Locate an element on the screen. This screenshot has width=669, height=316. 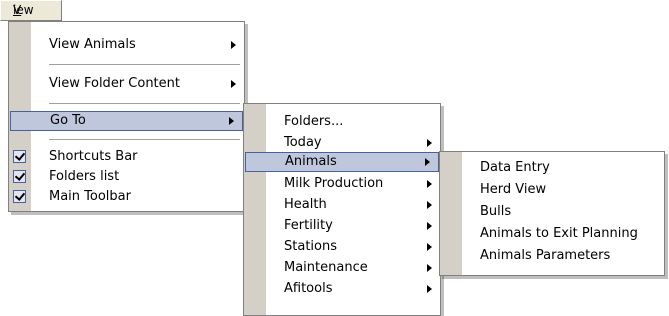
menu-item-today: Today is located at coordinates (342, 143).